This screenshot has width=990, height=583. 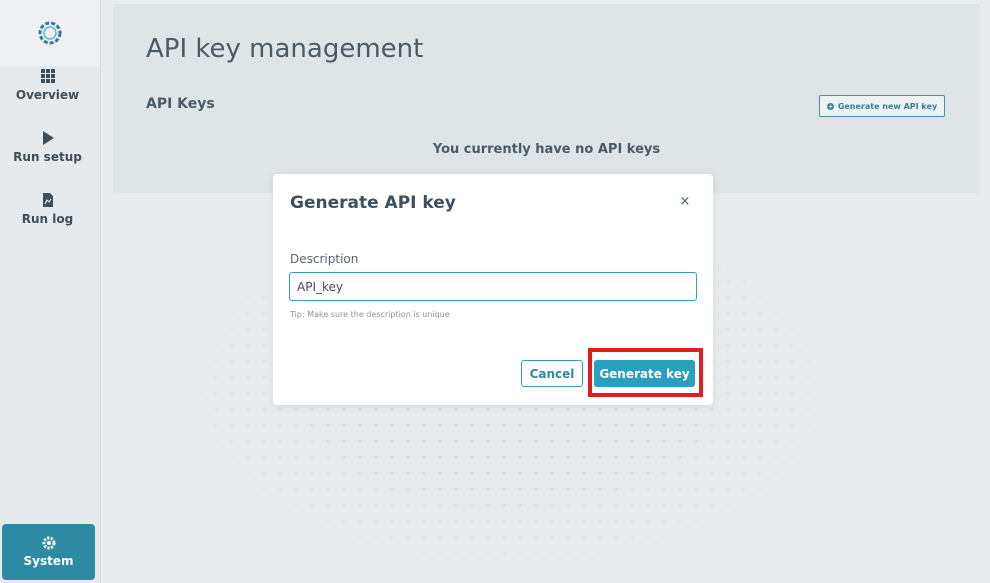 What do you see at coordinates (47, 84) in the screenshot?
I see `sidebar-item-overview: Overview` at bounding box center [47, 84].